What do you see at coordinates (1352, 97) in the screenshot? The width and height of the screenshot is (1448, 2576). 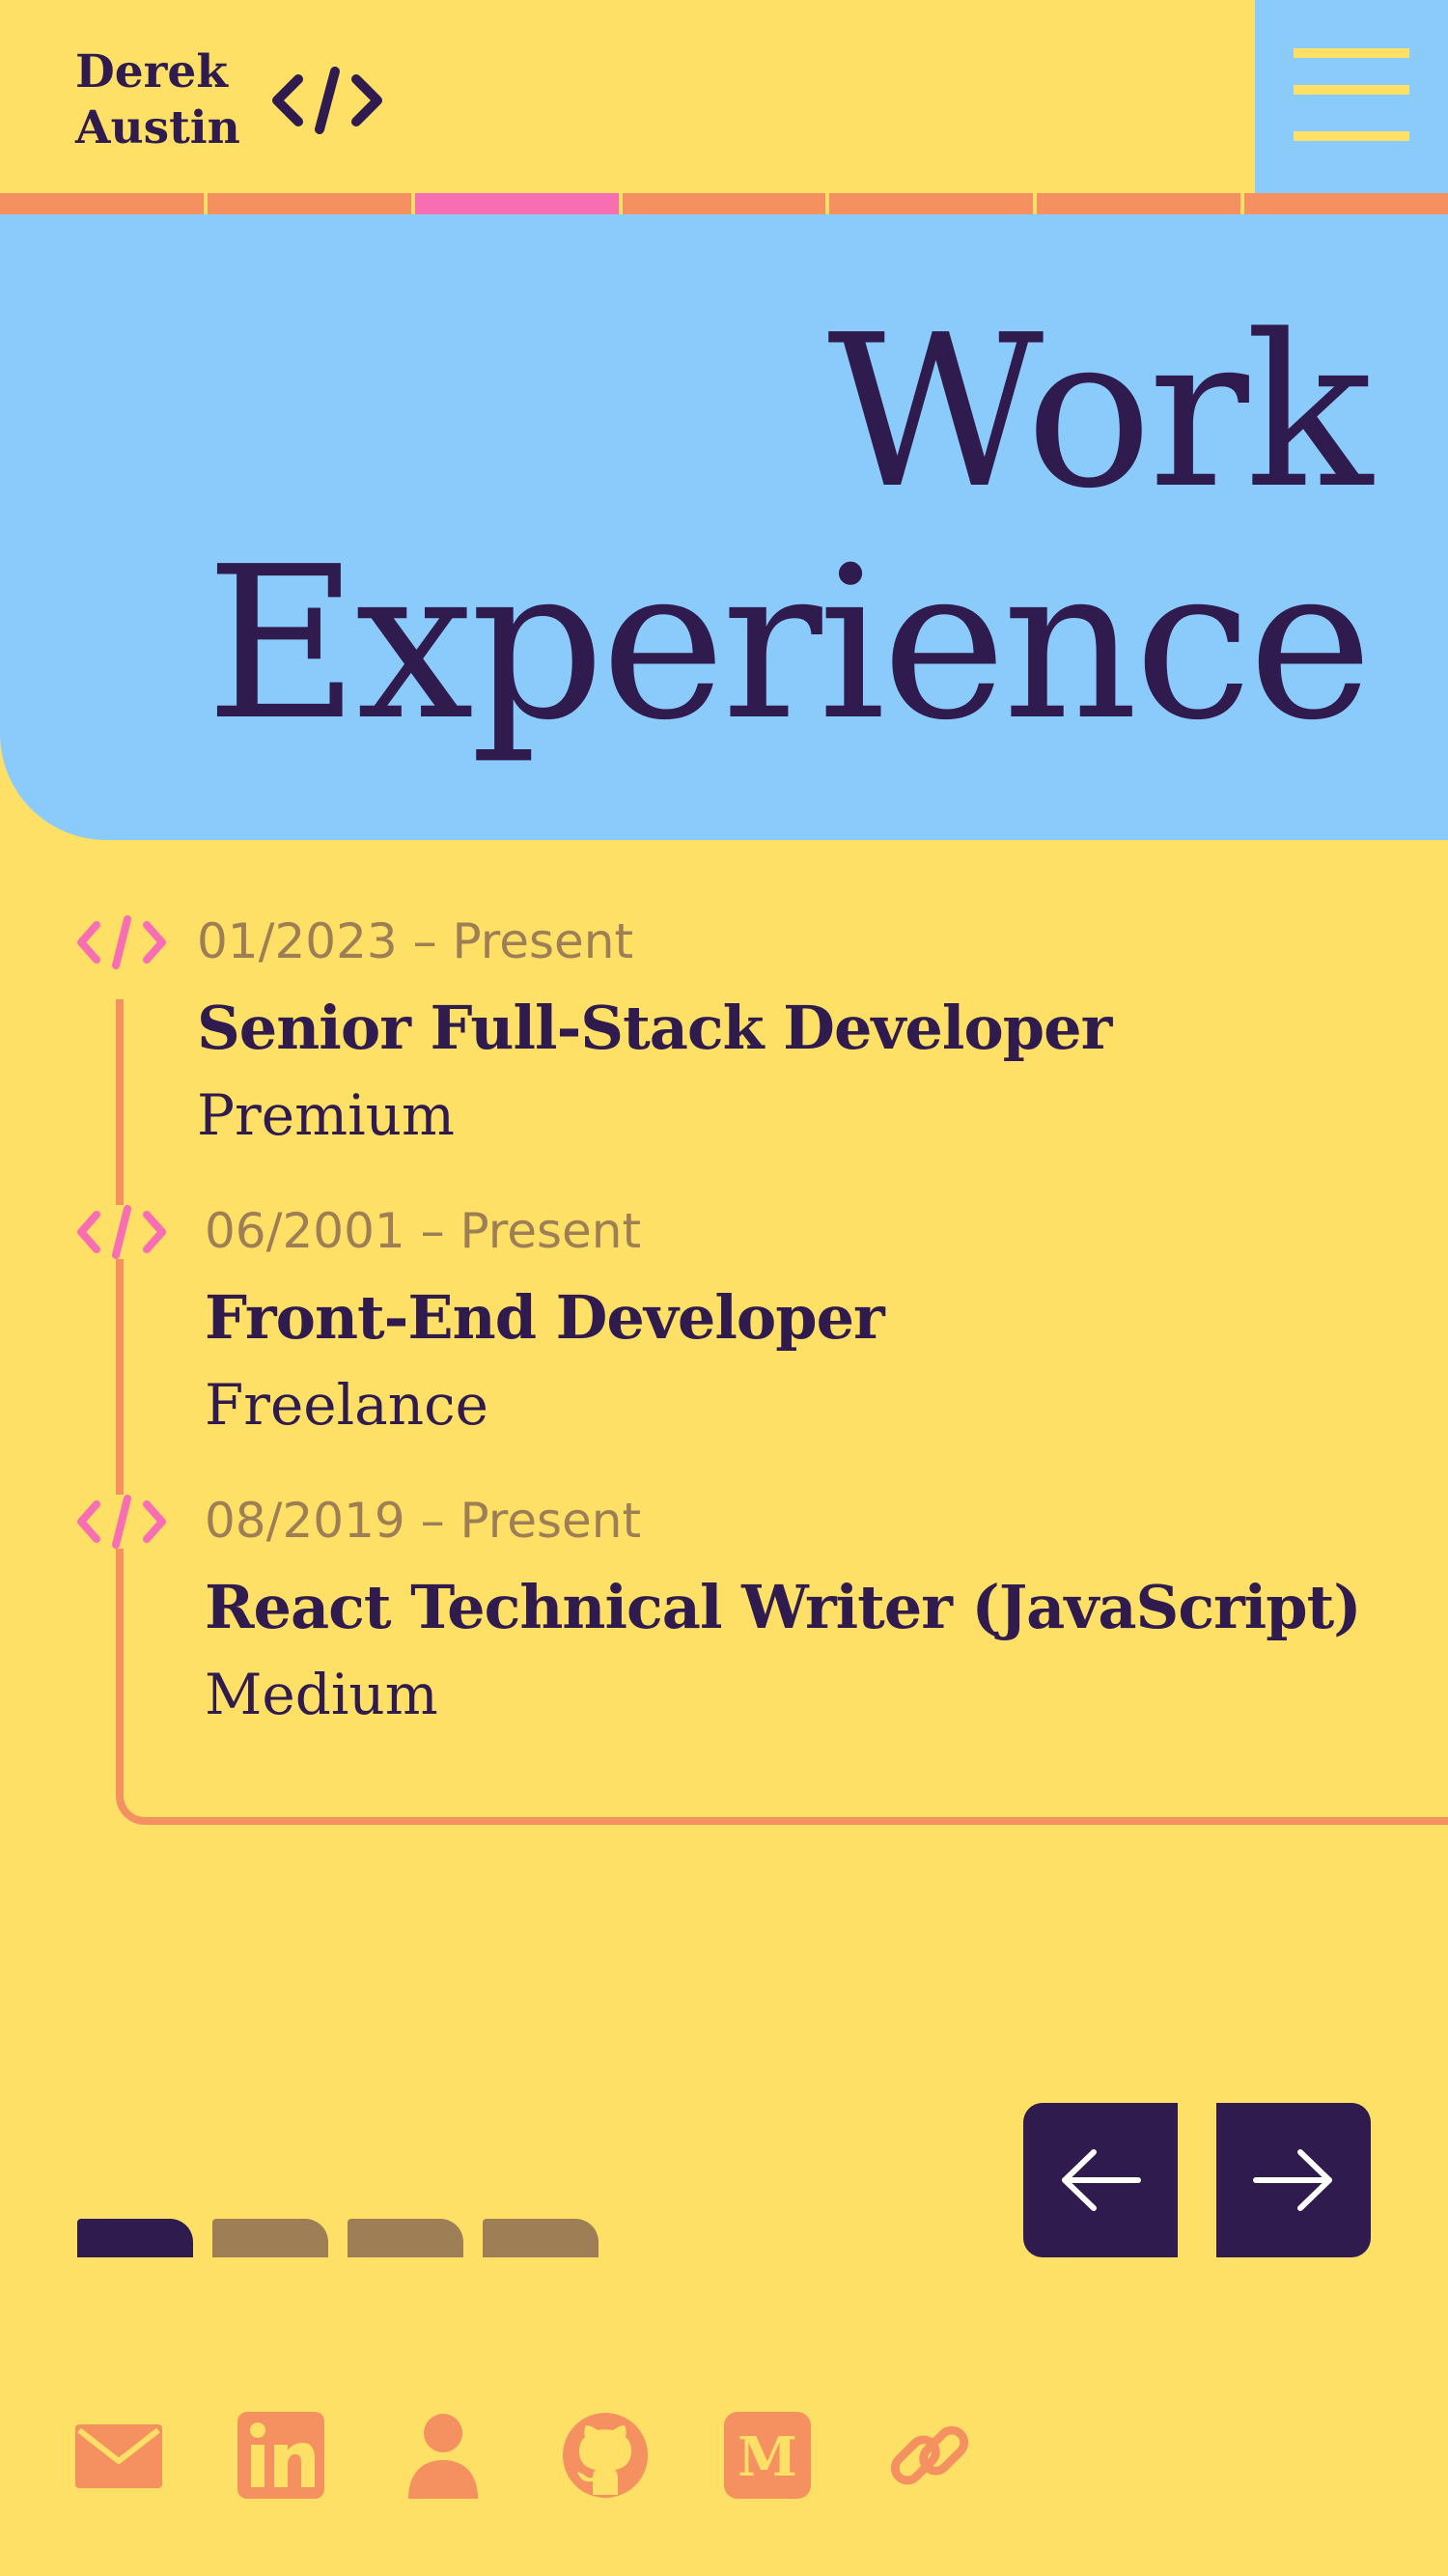 I see `menu-button` at bounding box center [1352, 97].